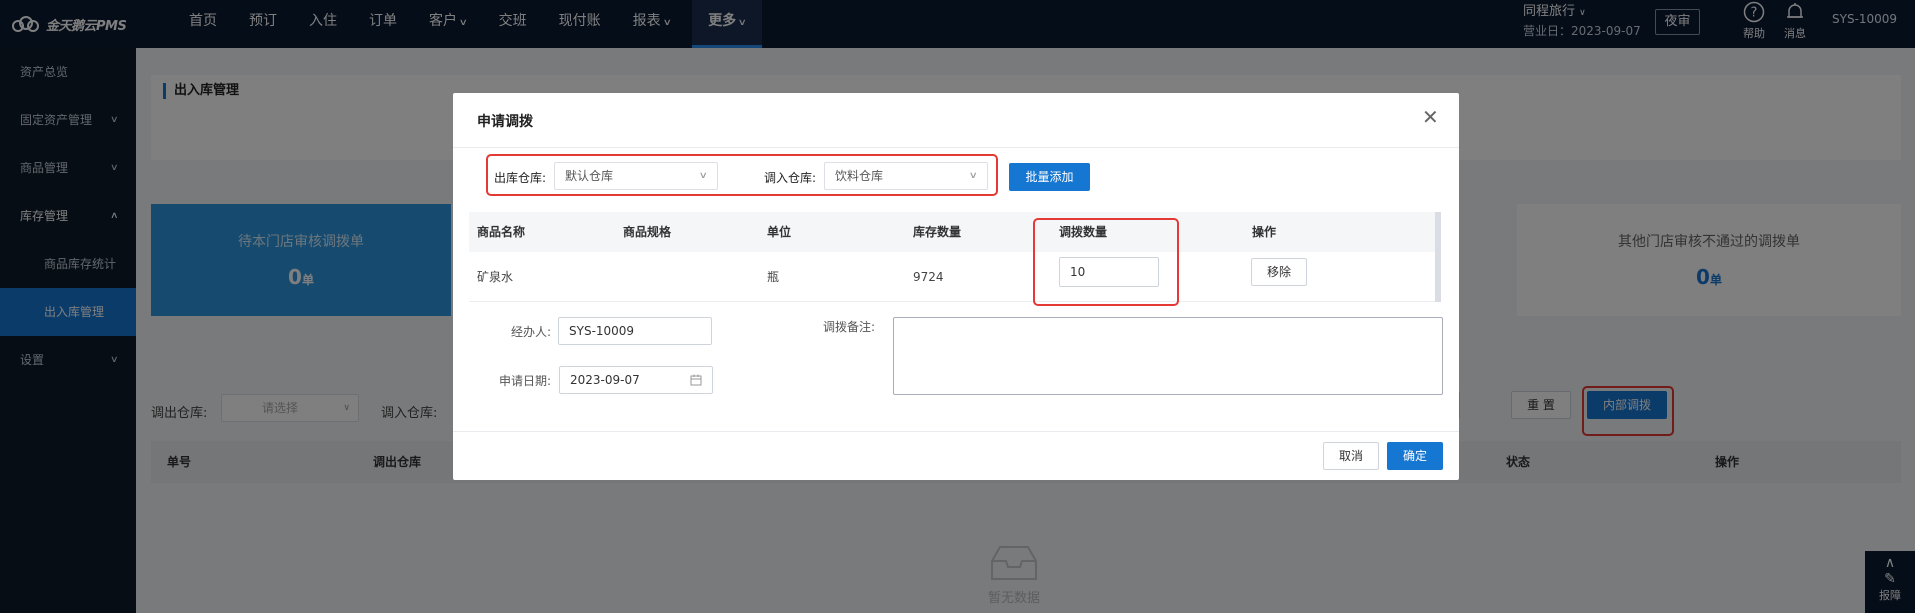 Image resolution: width=1915 pixels, height=613 pixels. Describe the element at coordinates (505, 122) in the screenshot. I see `dialog-title: 申请调拨` at that location.